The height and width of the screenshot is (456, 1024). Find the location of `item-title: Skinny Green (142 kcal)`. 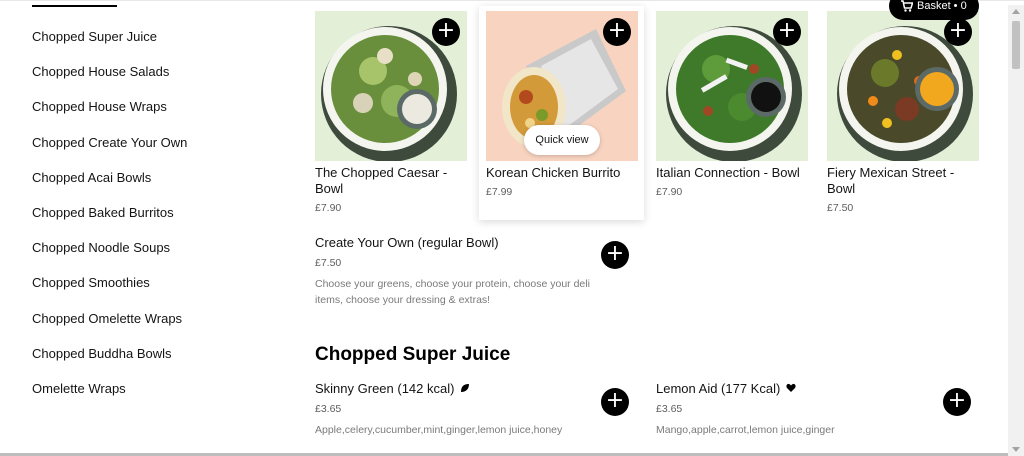

item-title: Skinny Green (142 kcal) is located at coordinates (465, 388).